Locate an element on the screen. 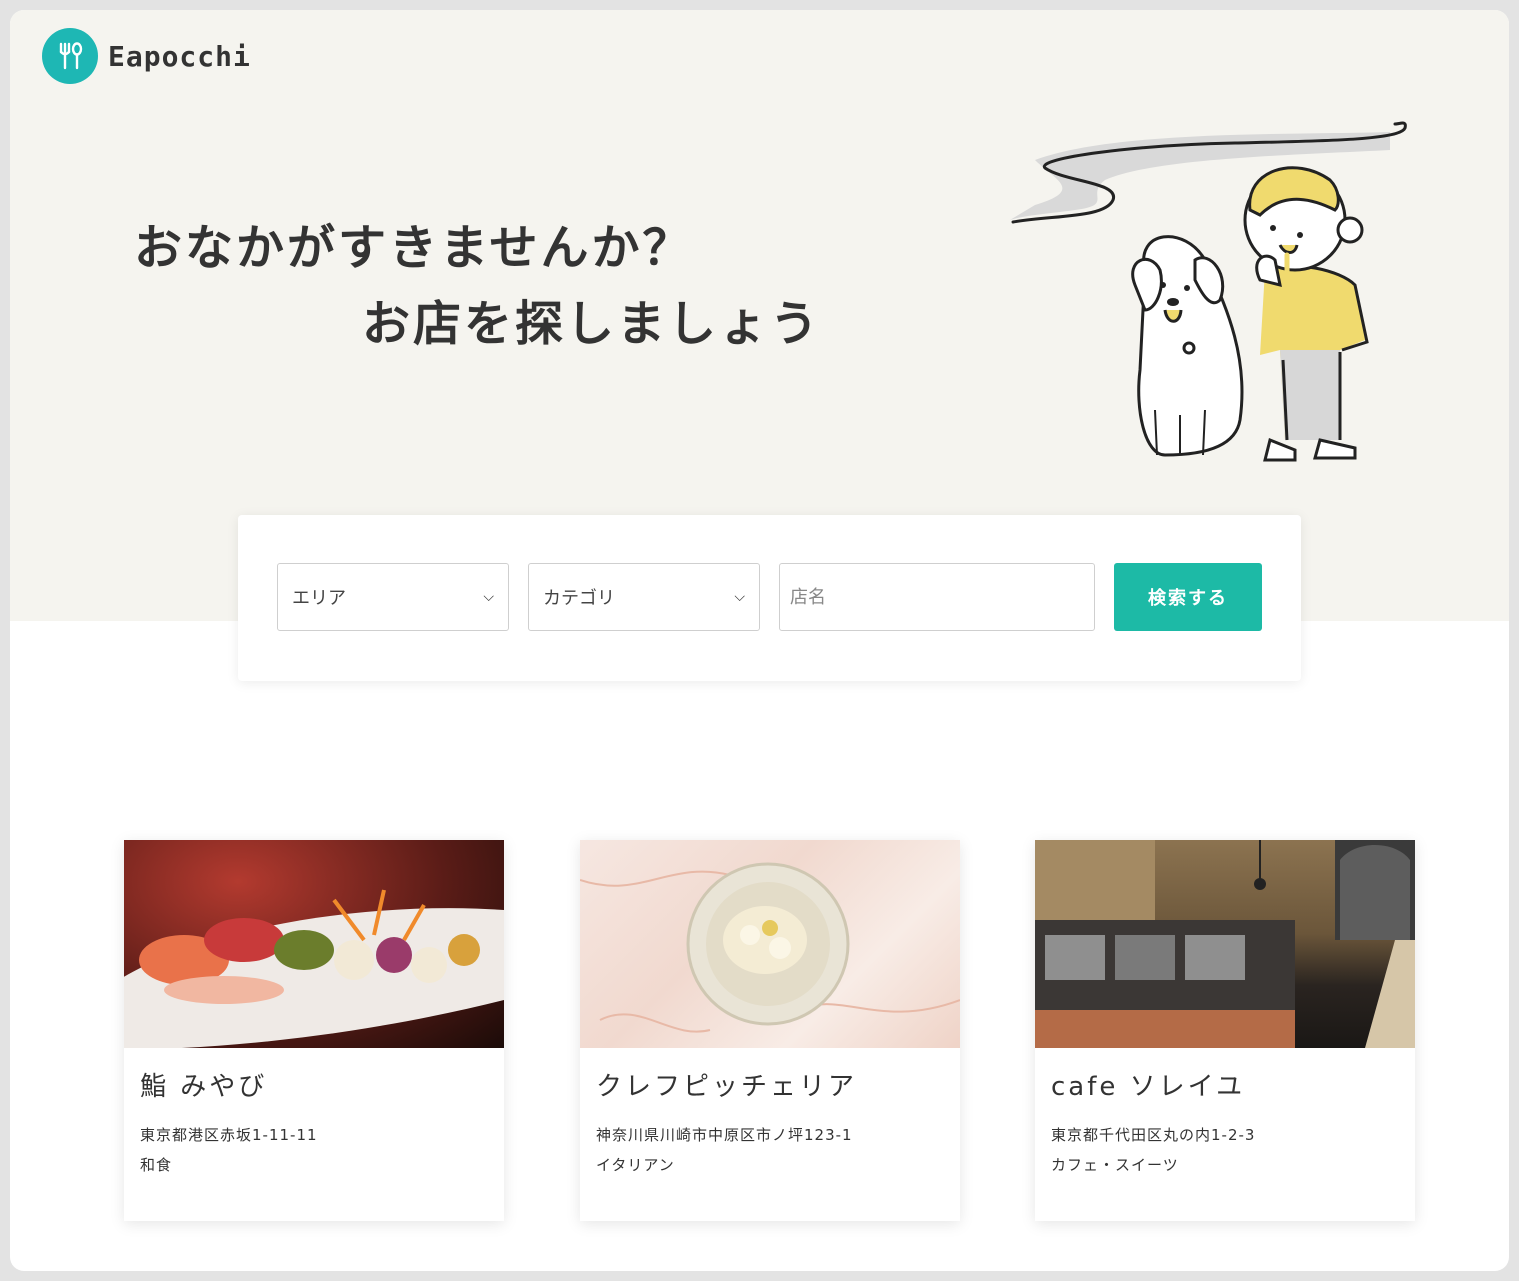 The image size is (1519, 1281). restaurant-card: 鮨 みやび 東京都港区赤坂1-11-11 和食 is located at coordinates (314, 1030).